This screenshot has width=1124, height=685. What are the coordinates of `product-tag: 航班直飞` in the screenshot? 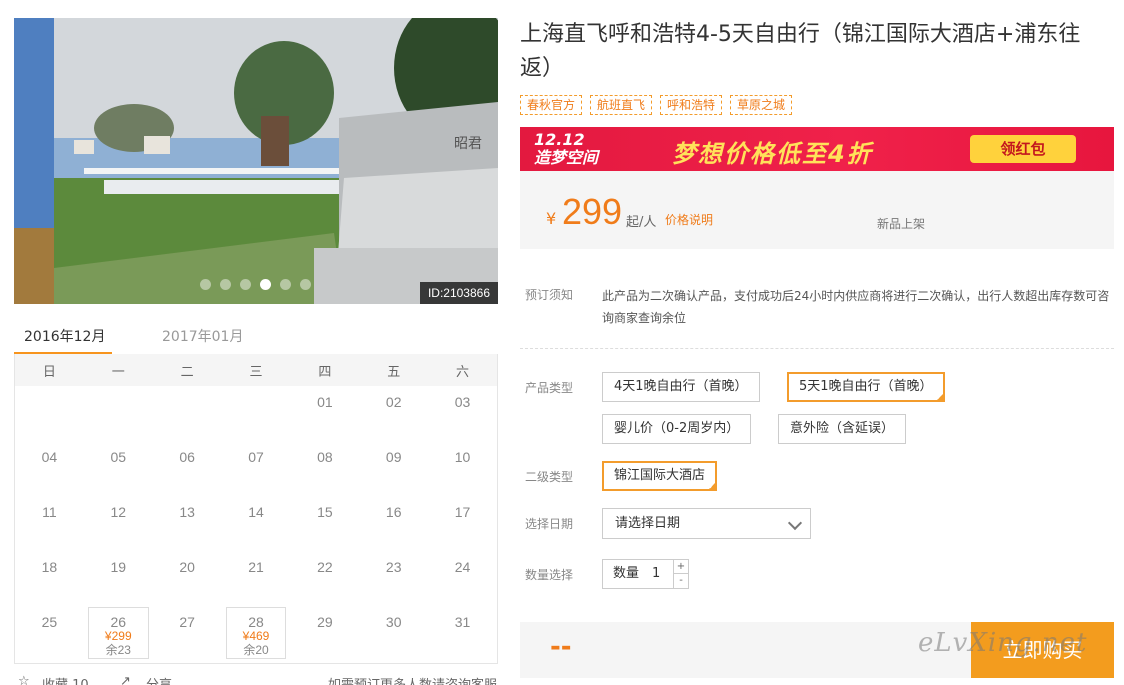 It's located at (621, 105).